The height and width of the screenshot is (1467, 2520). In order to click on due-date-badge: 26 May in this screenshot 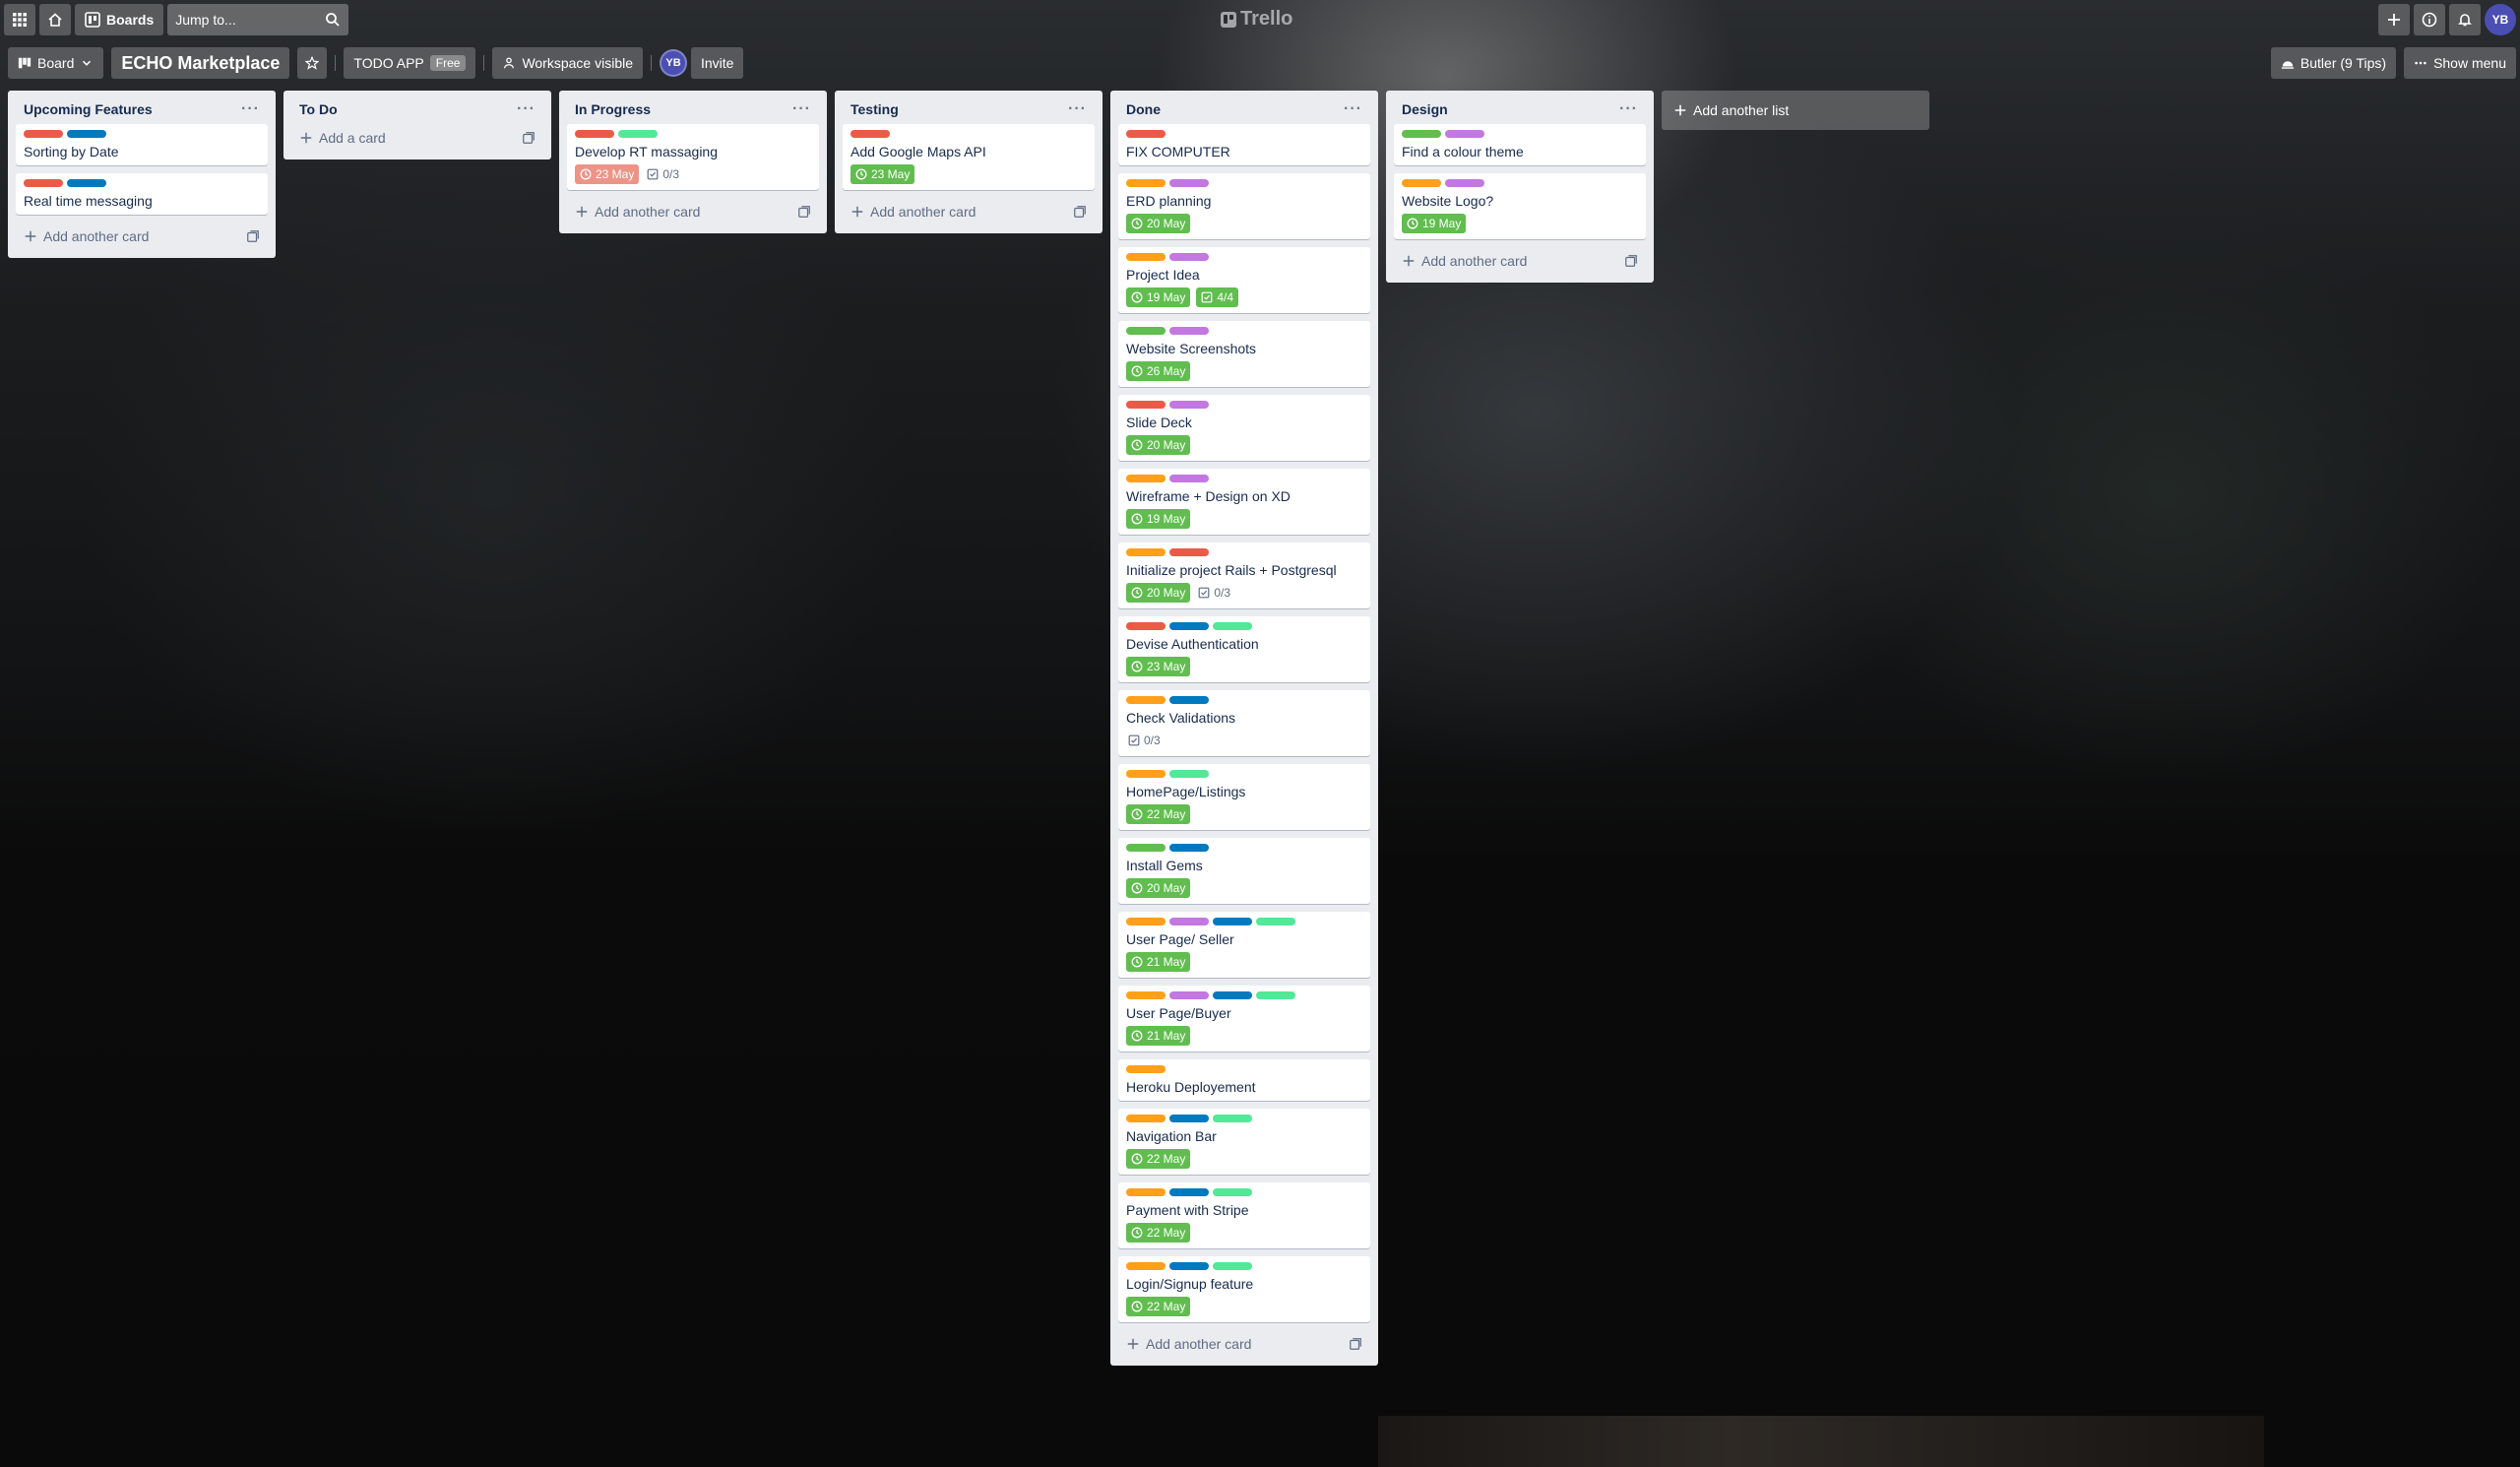, I will do `click(1158, 371)`.